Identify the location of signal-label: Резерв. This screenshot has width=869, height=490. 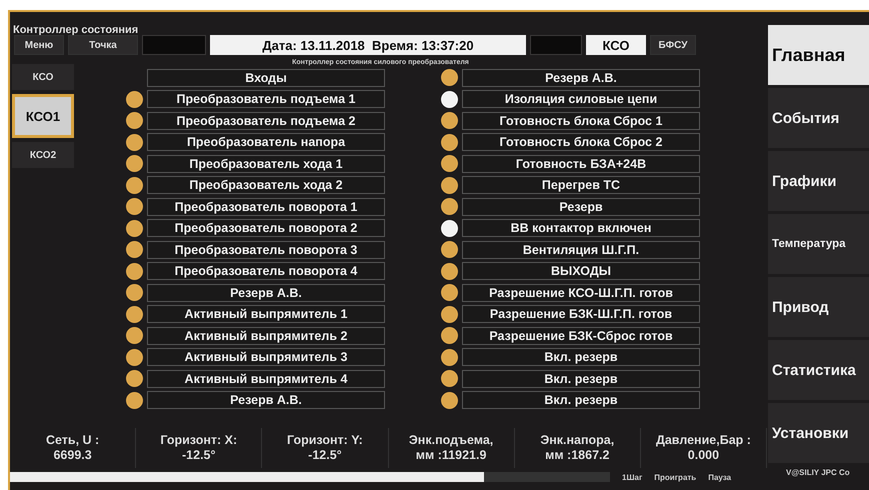
(581, 207).